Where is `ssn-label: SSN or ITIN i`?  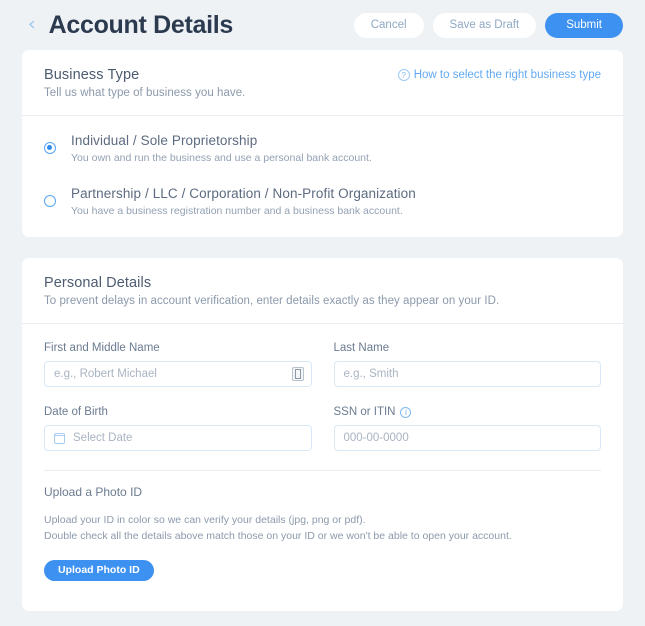
ssn-label: SSN or ITIN i is located at coordinates (468, 412).